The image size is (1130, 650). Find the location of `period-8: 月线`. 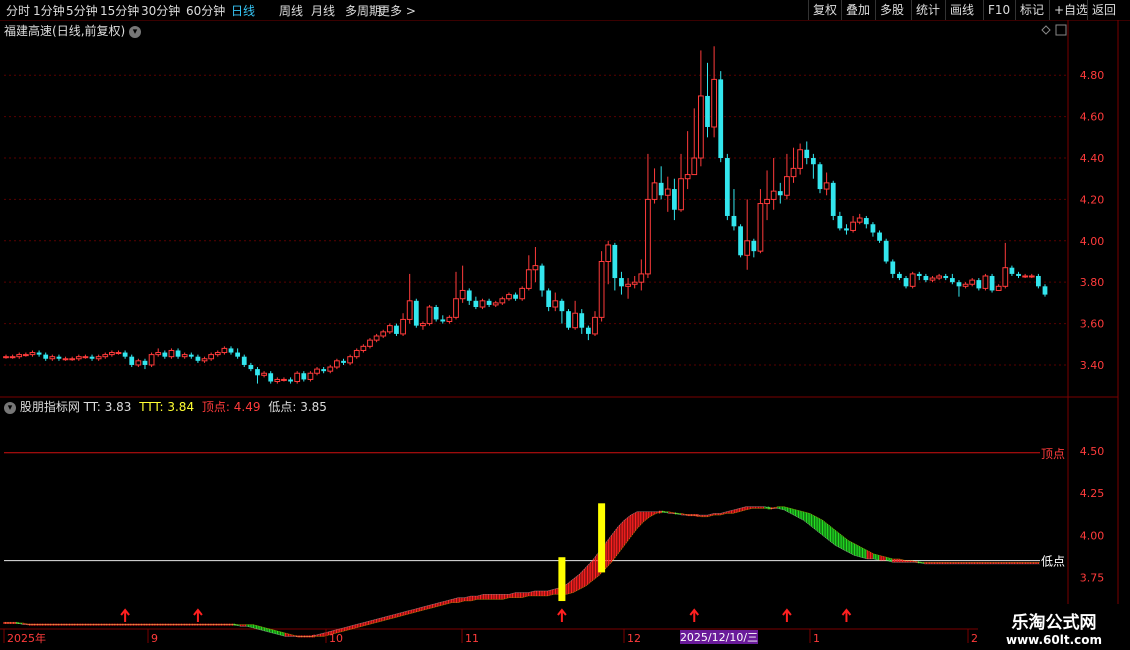

period-8: 月线 is located at coordinates (323, 10).